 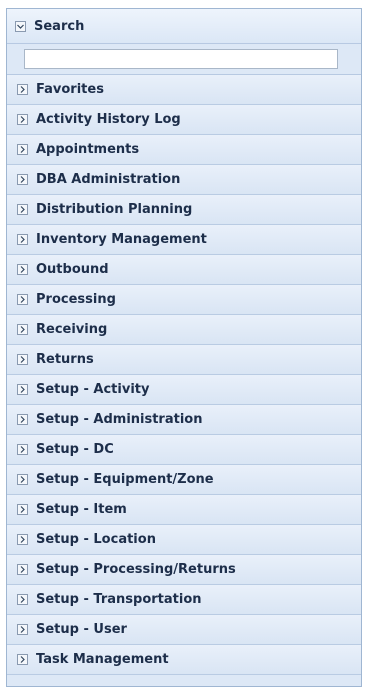 What do you see at coordinates (59, 26) in the screenshot?
I see `search-section-title: Search` at bounding box center [59, 26].